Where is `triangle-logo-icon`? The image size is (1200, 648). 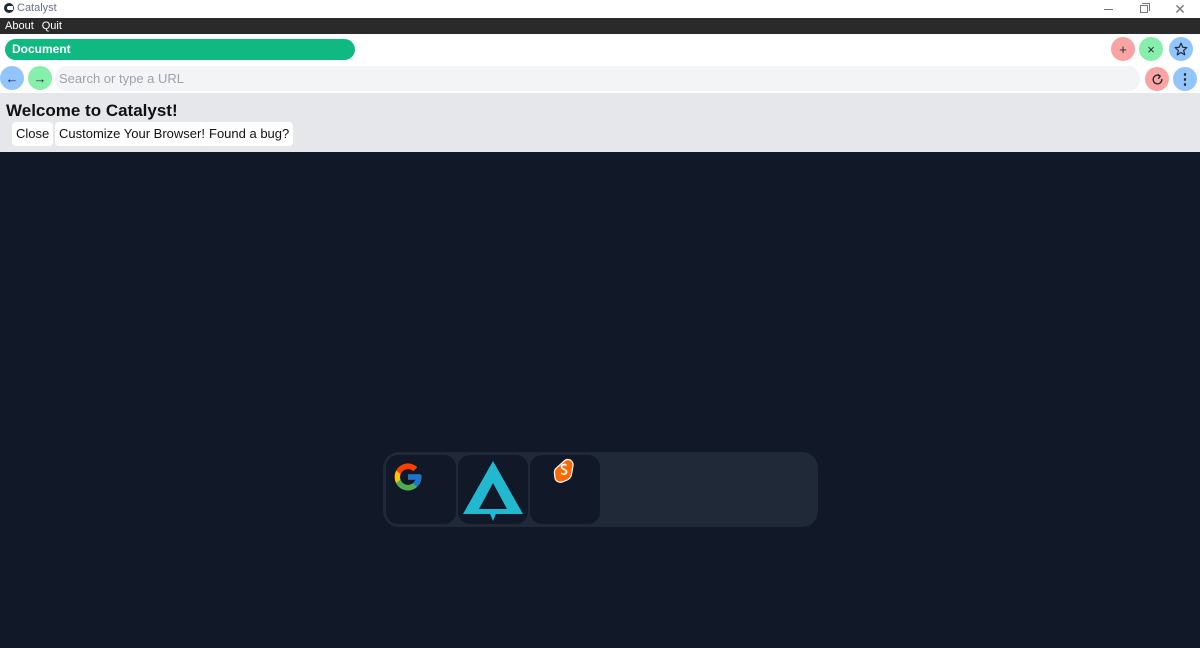 triangle-logo-icon is located at coordinates (493, 491).